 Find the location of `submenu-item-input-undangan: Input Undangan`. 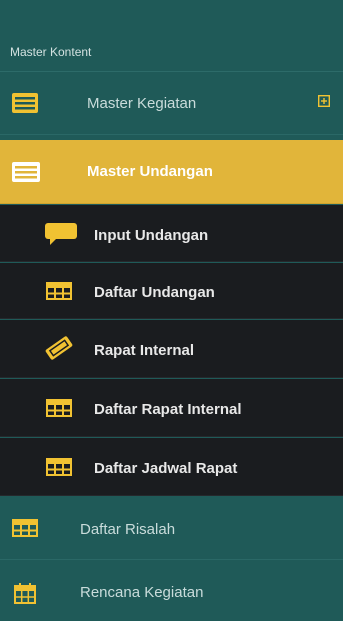

submenu-item-input-undangan: Input Undangan is located at coordinates (171, 233).